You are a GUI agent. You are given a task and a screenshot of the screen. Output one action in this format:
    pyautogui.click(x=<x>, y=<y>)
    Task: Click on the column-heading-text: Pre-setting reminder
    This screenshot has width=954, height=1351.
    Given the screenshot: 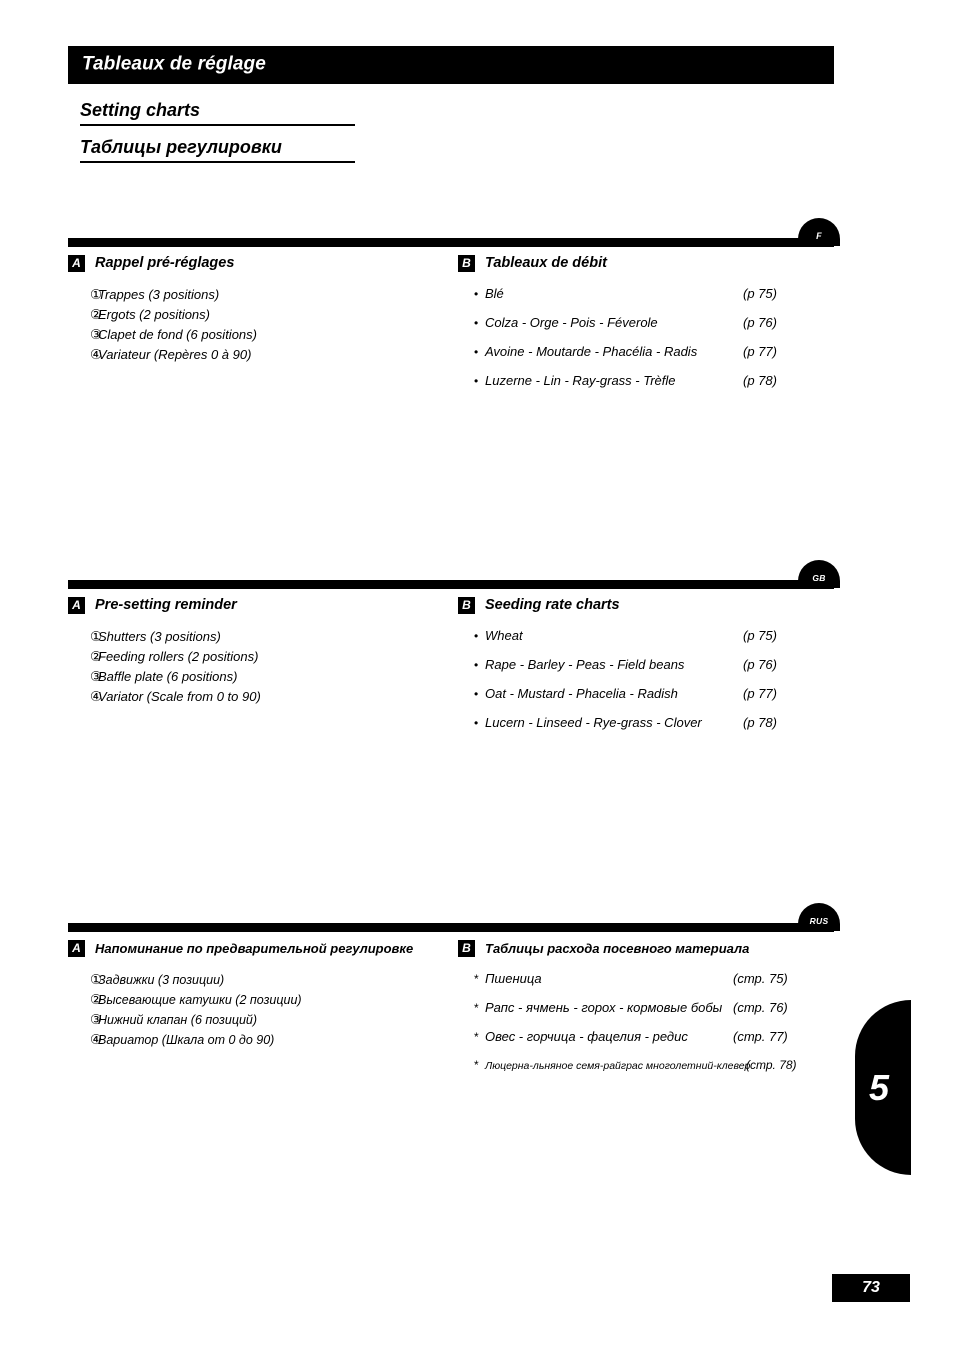 What is the action you would take?
    pyautogui.click(x=166, y=605)
    